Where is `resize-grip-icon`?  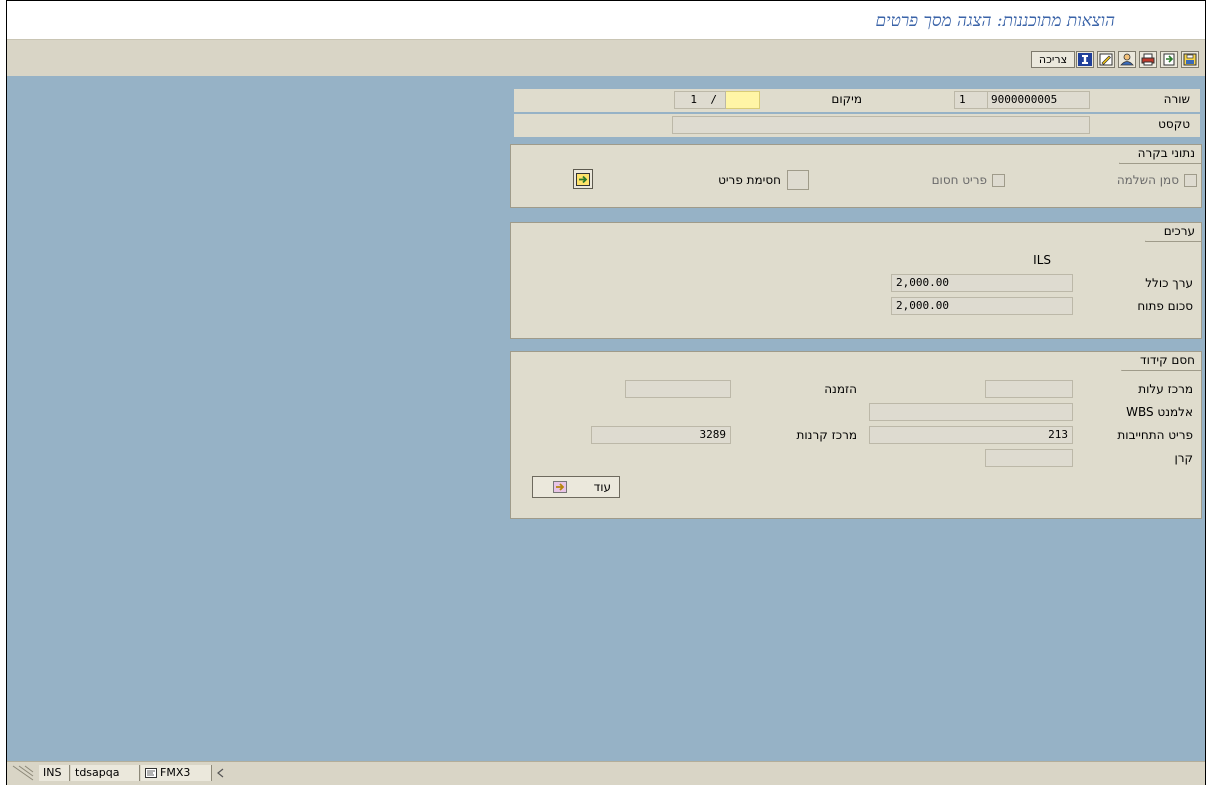
resize-grip-icon is located at coordinates (23, 773).